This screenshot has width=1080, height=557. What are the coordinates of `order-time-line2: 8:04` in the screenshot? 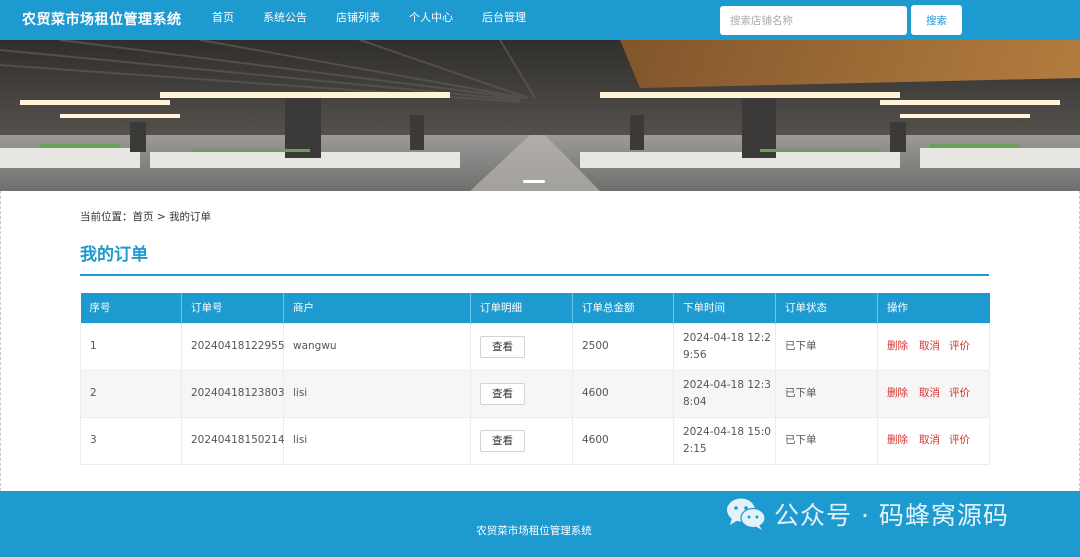 It's located at (695, 401).